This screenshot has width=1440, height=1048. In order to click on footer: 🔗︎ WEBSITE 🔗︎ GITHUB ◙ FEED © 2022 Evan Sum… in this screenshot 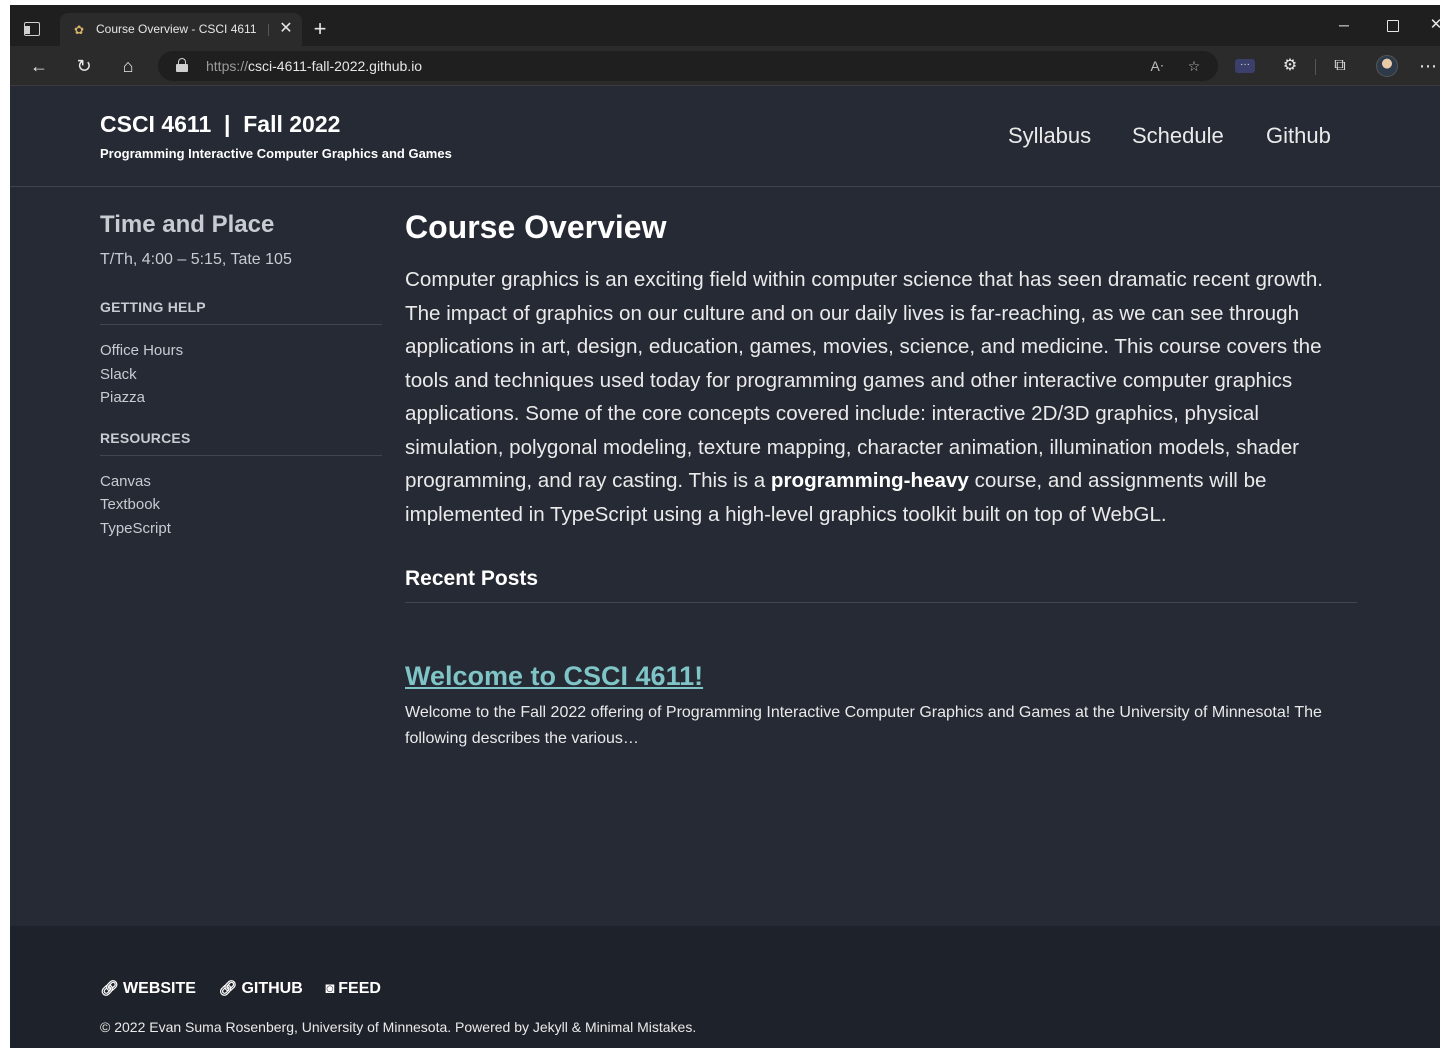, I will do `click(725, 987)`.